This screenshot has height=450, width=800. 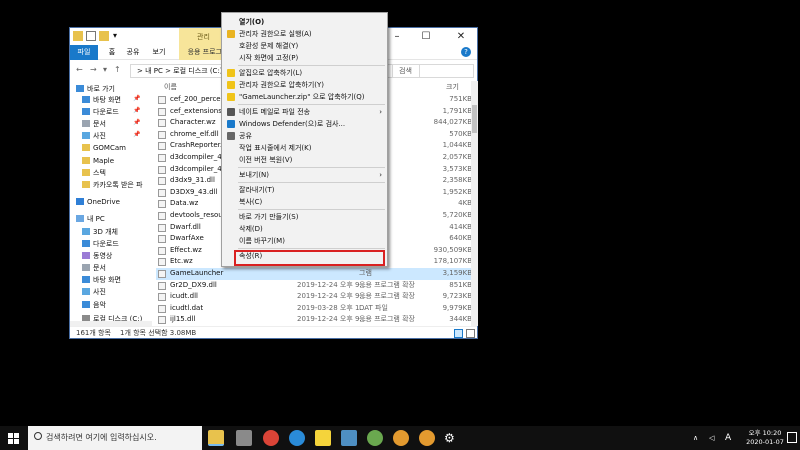 I want to click on column-size: 크기, so click(x=452, y=87).